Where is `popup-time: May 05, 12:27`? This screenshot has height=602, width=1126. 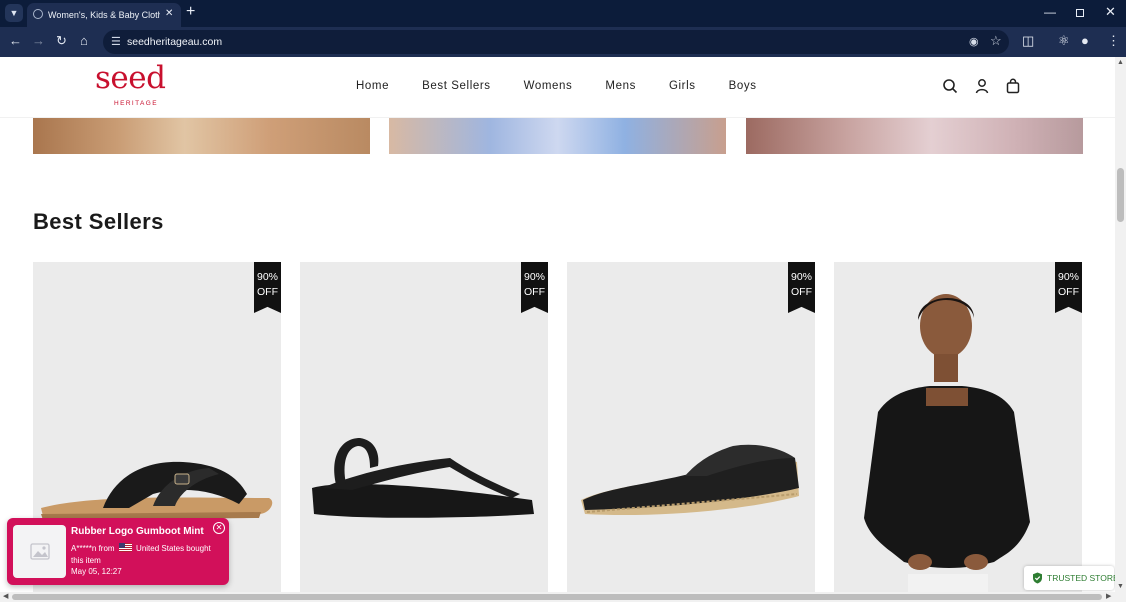 popup-time: May 05, 12:27 is located at coordinates (96, 571).